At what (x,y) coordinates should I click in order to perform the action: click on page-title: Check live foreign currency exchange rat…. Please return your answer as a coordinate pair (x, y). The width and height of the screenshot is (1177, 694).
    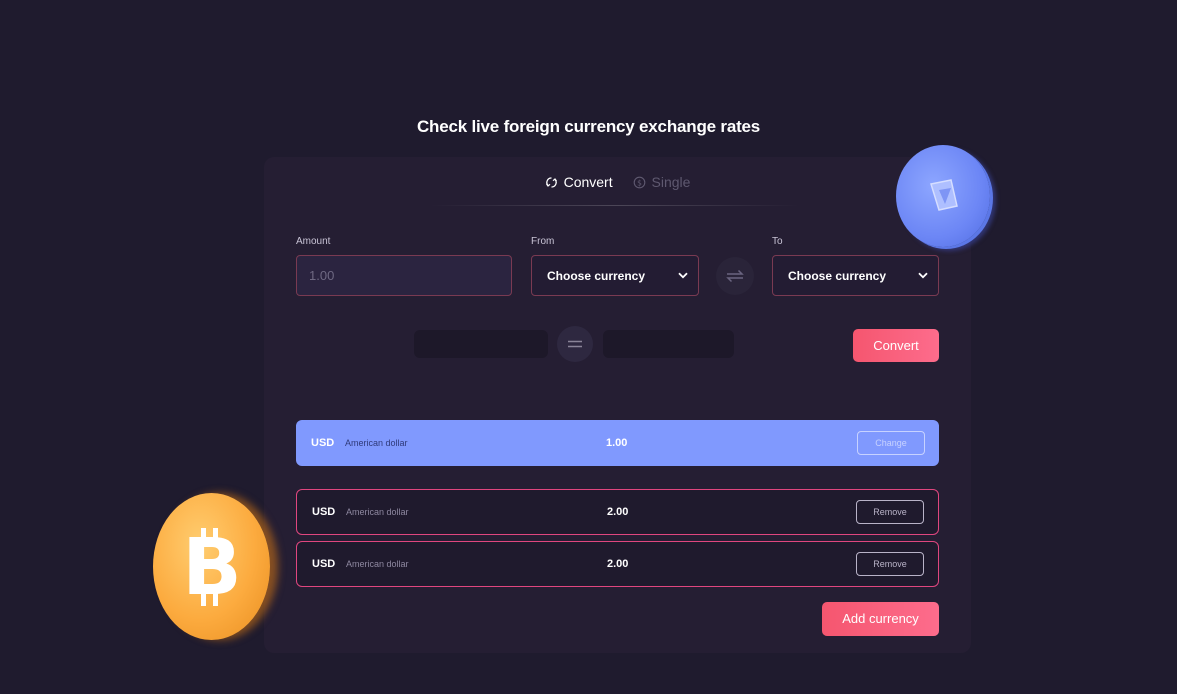
    Looking at the image, I should click on (588, 126).